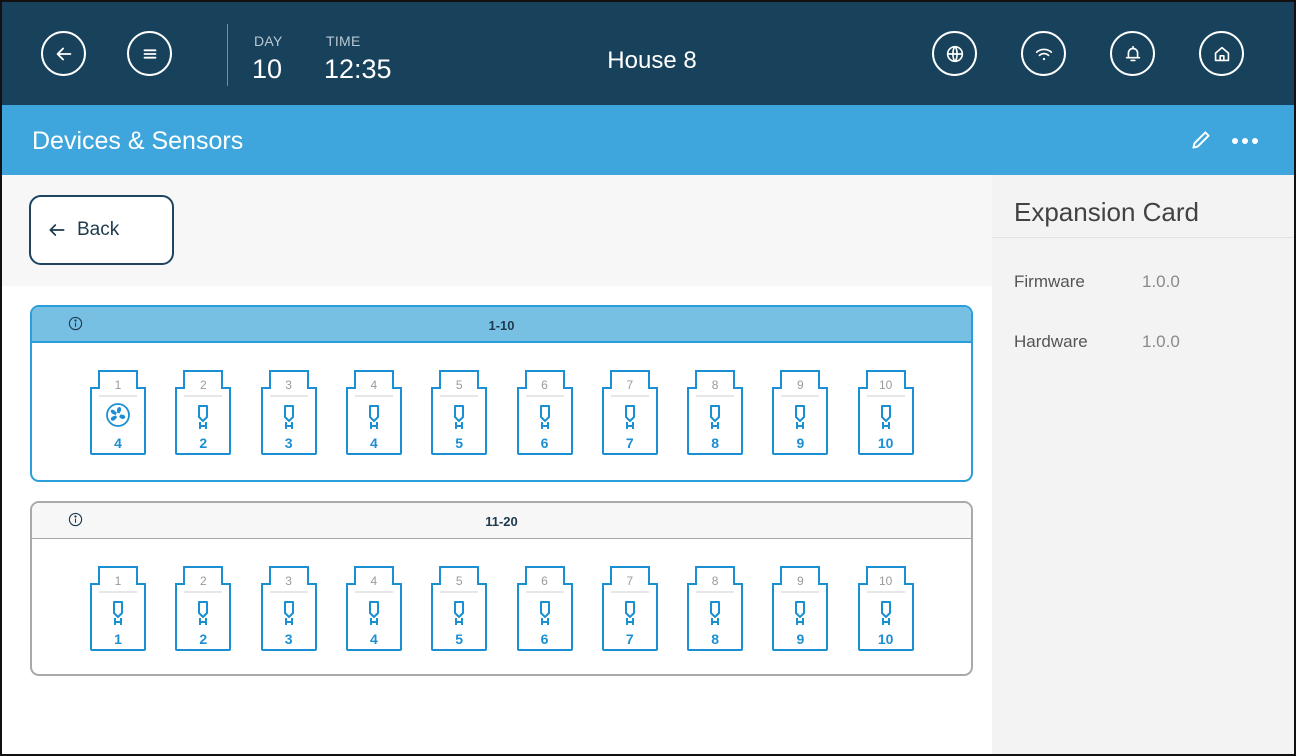 The image size is (1296, 756). I want to click on slot-device-number: 7, so click(629, 639).